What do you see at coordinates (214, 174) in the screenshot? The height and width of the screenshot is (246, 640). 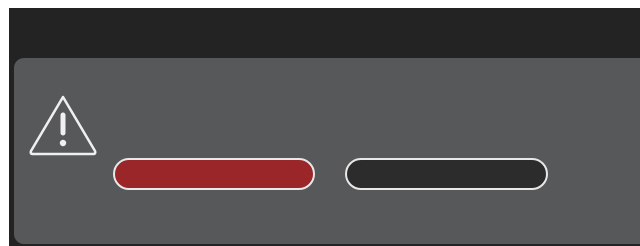 I see `confirm-button` at bounding box center [214, 174].